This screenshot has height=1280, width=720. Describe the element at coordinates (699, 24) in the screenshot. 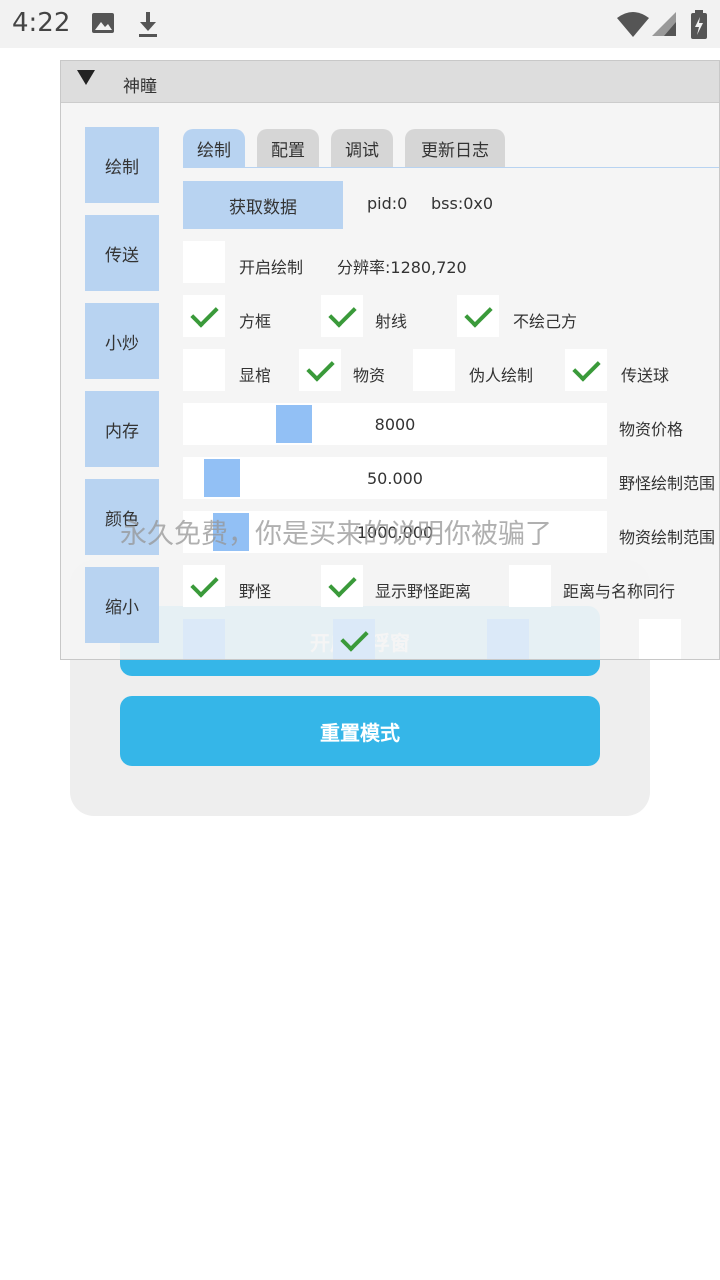

I see `battery-charging-icon` at that location.